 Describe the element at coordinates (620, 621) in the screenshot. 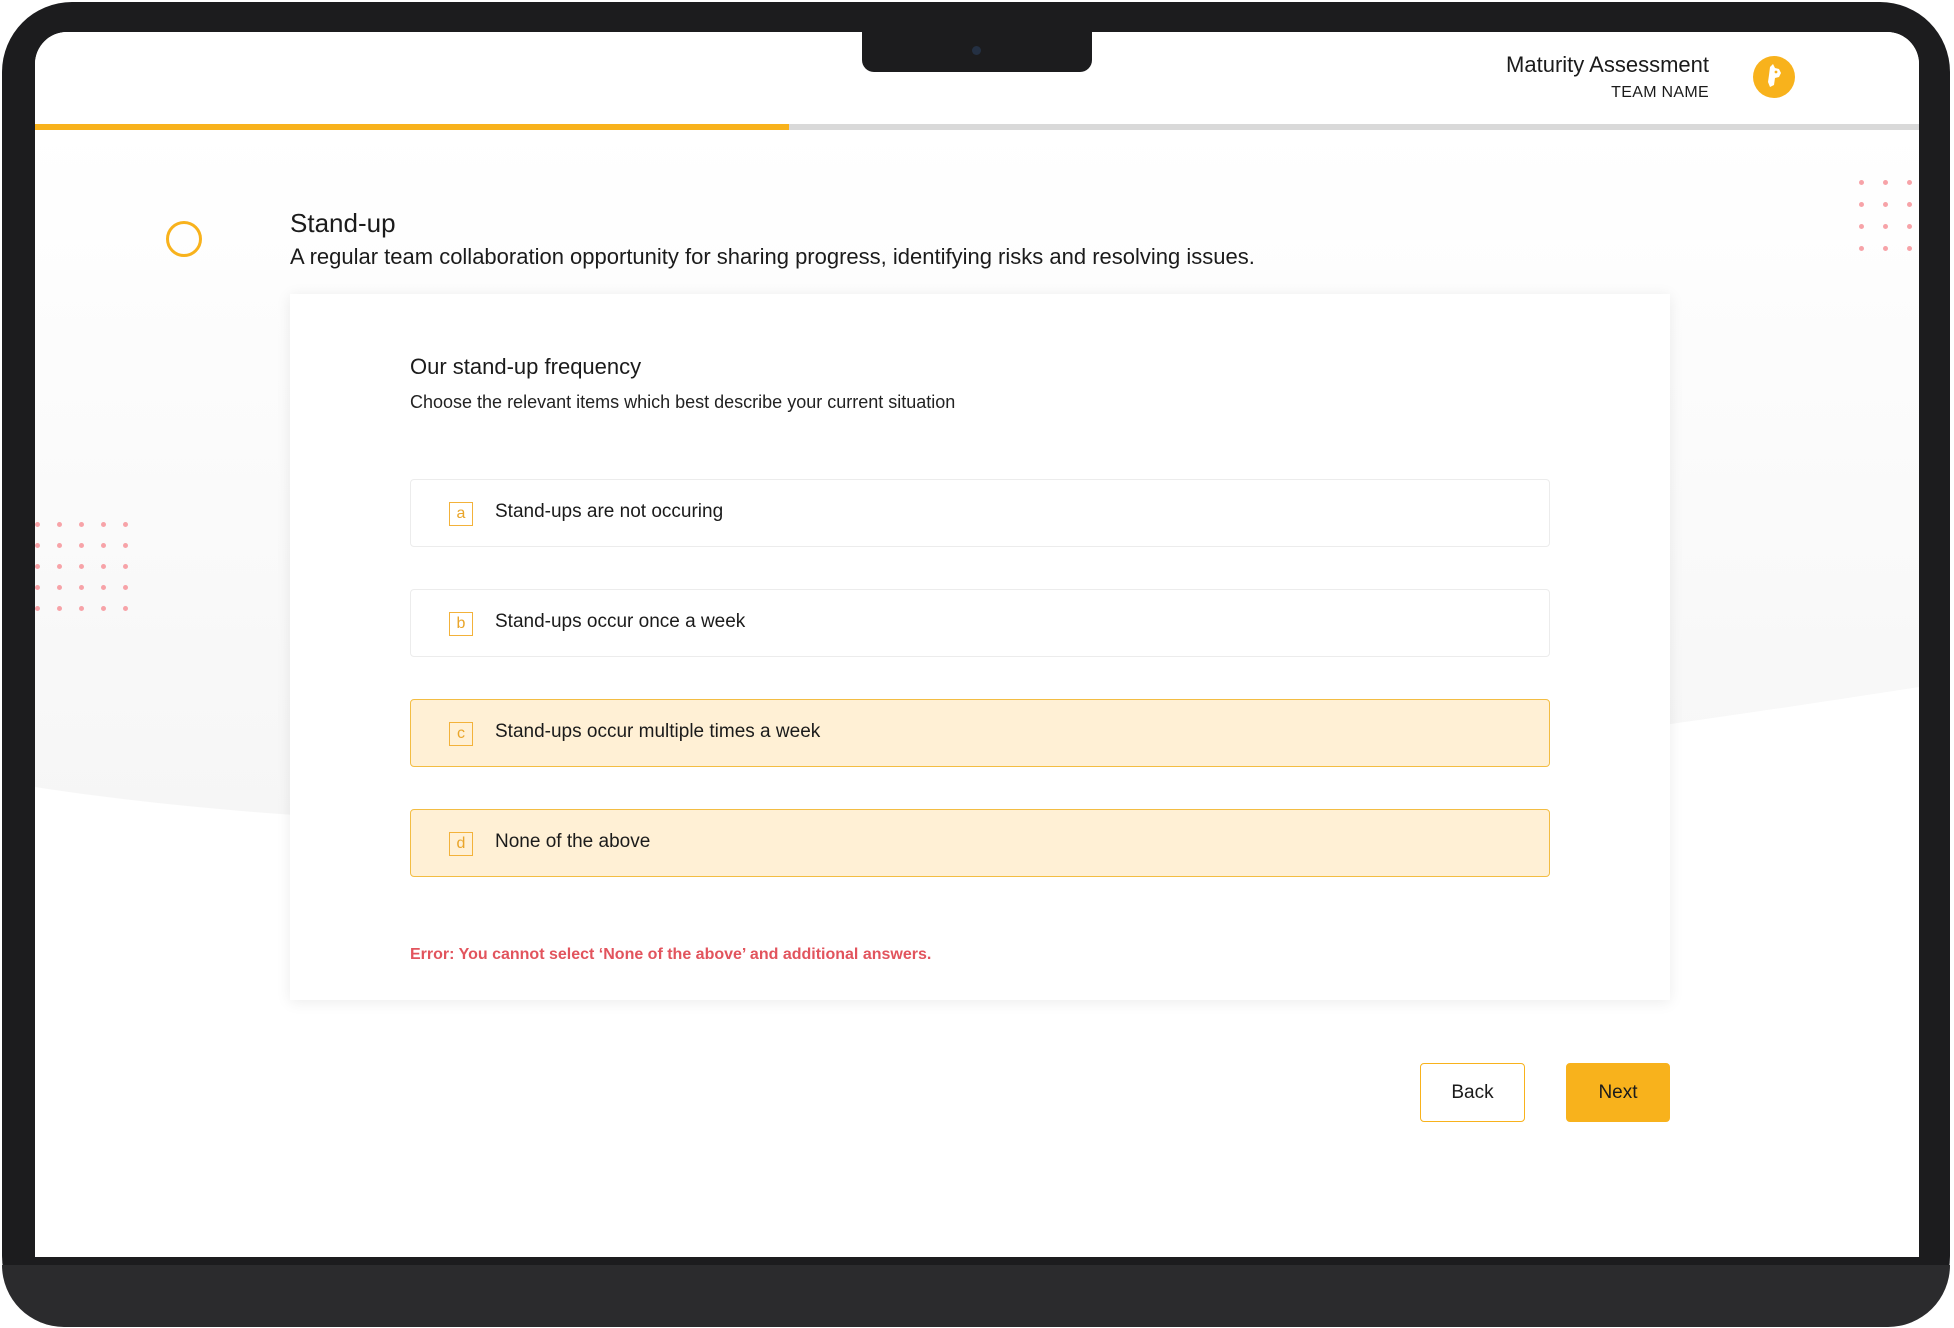

I see `option-label: Stand-ups occur once a week` at that location.